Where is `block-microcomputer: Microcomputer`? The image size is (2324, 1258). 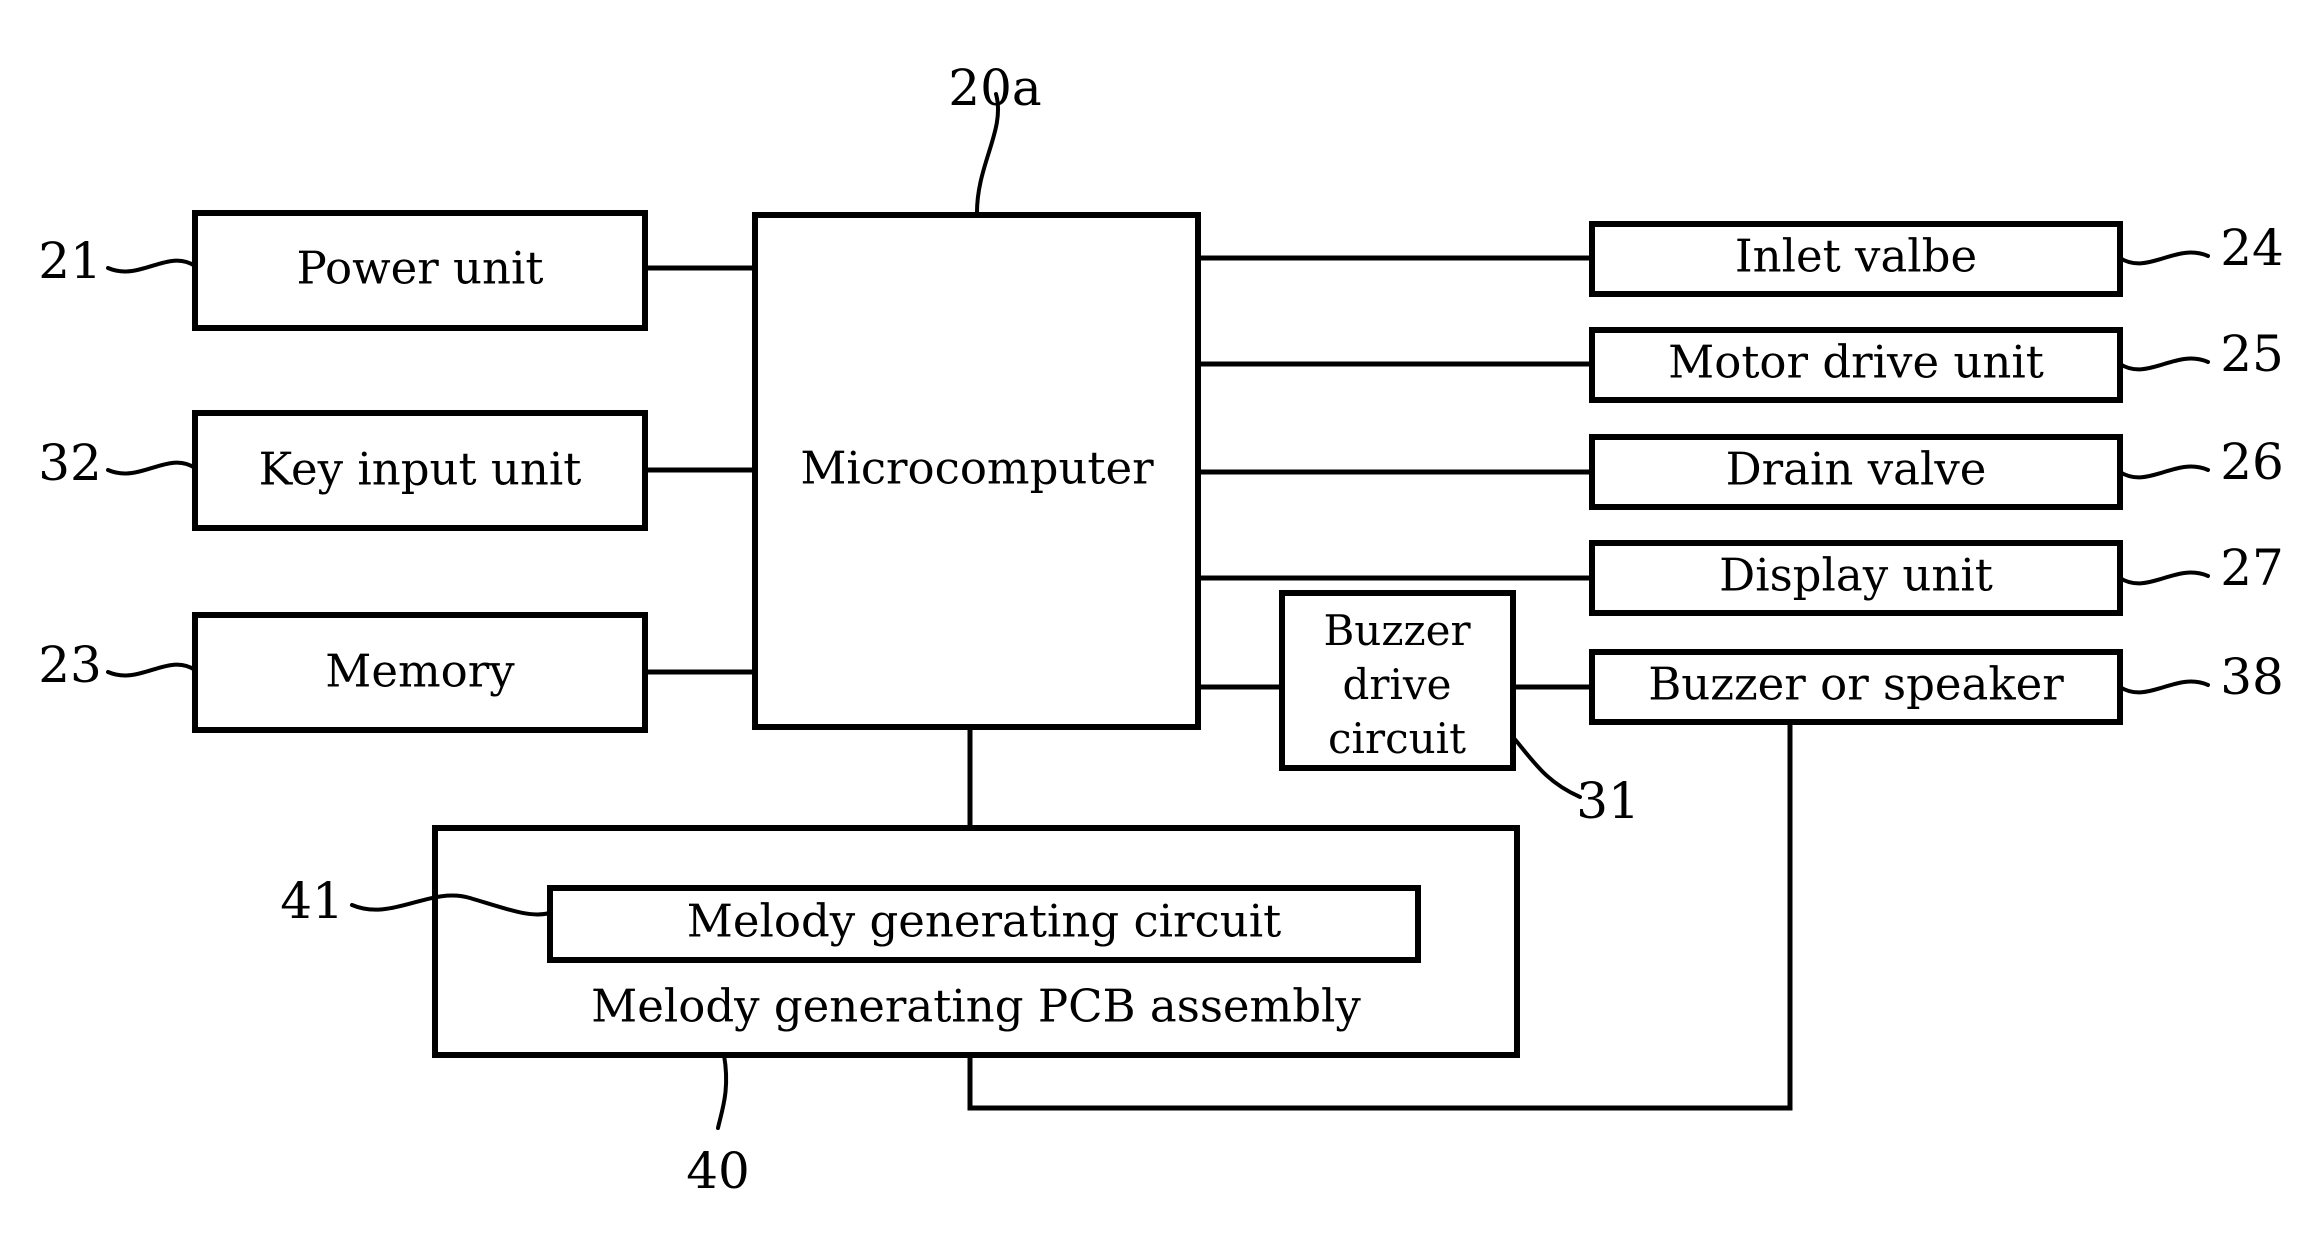
block-microcomputer: Microcomputer is located at coordinates (976, 471).